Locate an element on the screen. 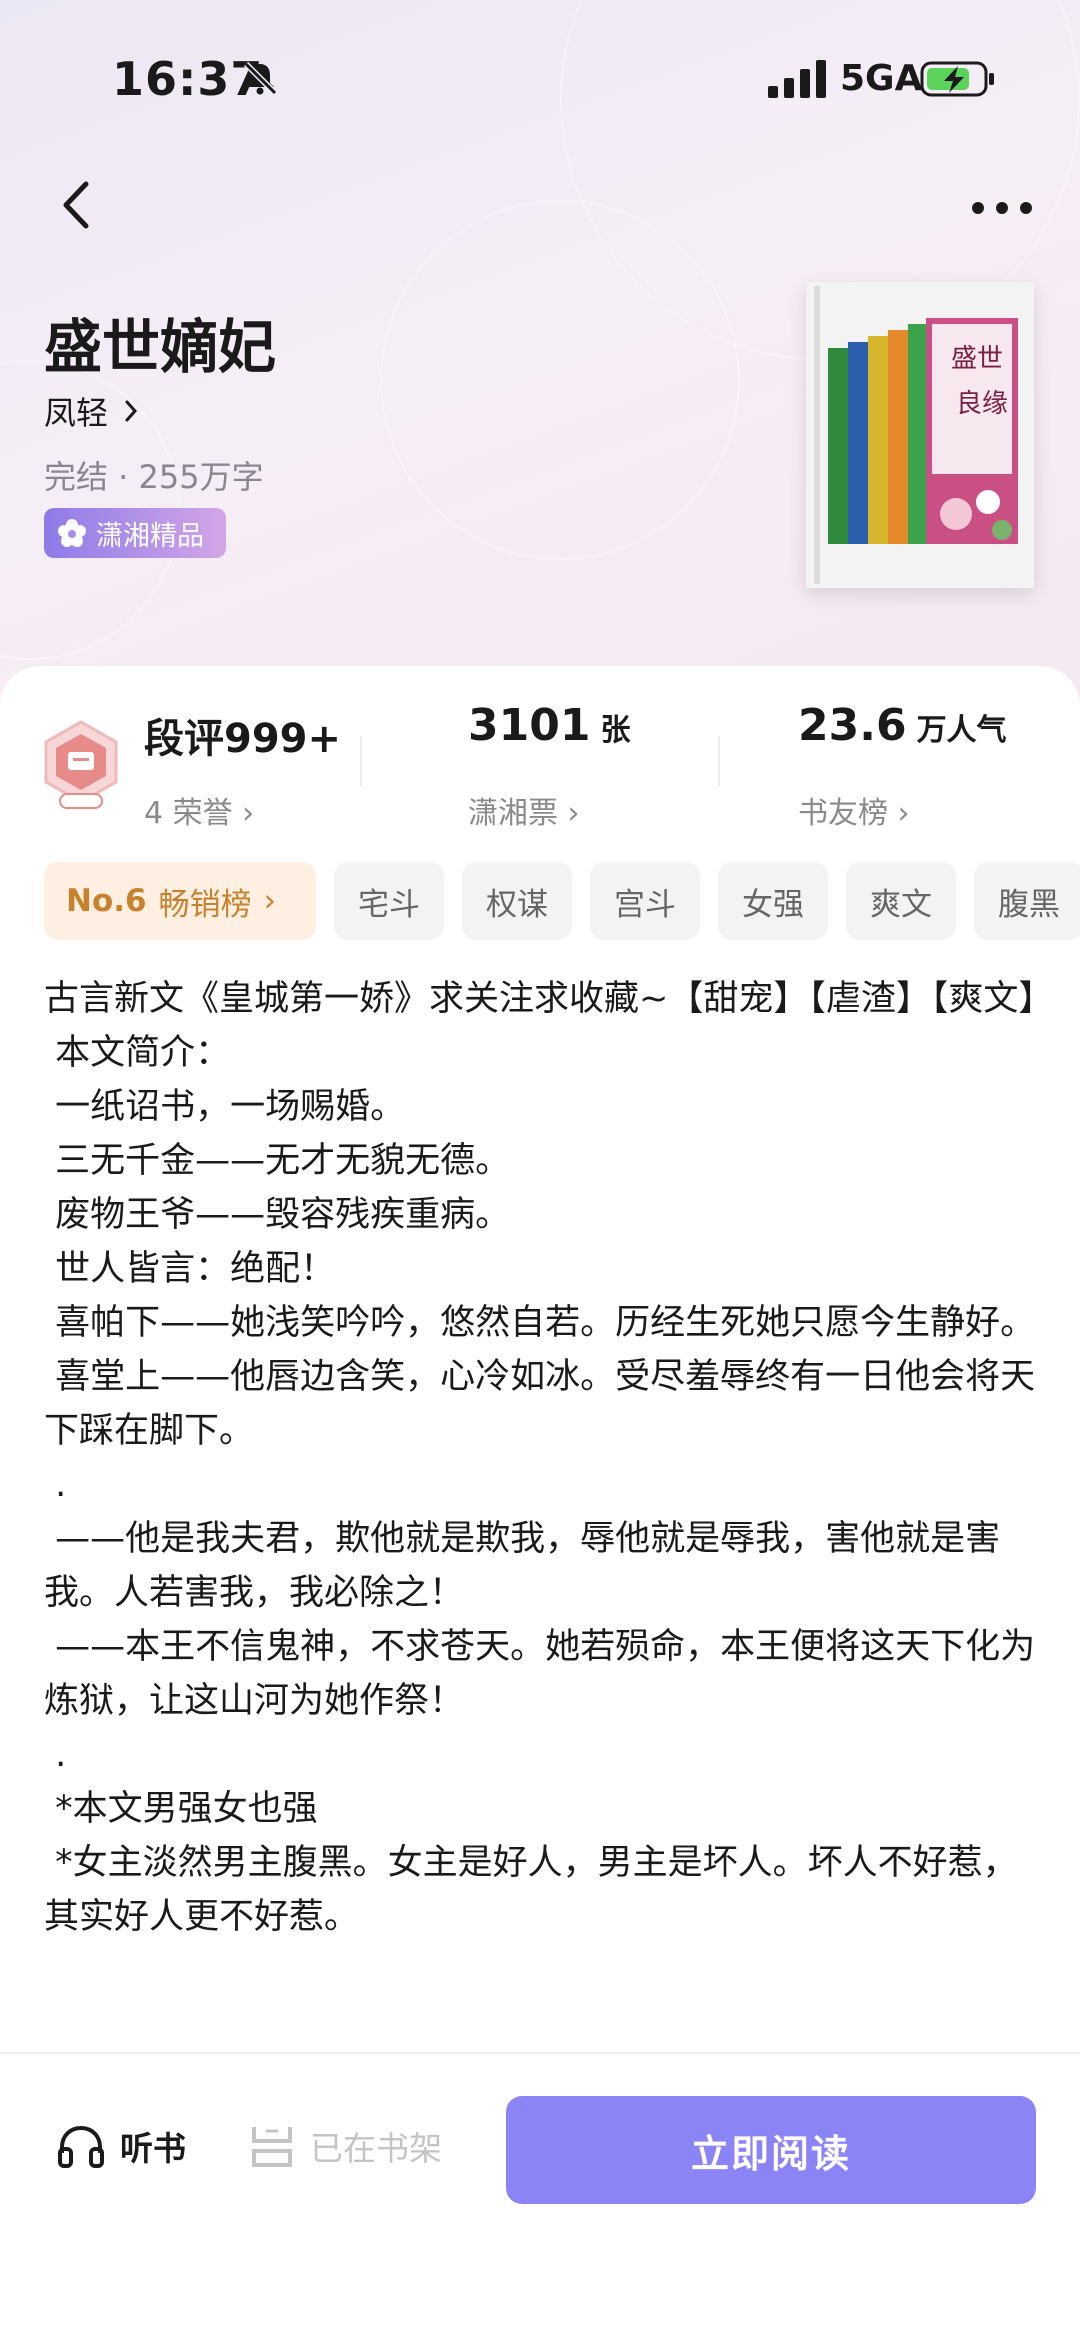 The image size is (1080, 2341). chevron-right-icon is located at coordinates (131, 411).